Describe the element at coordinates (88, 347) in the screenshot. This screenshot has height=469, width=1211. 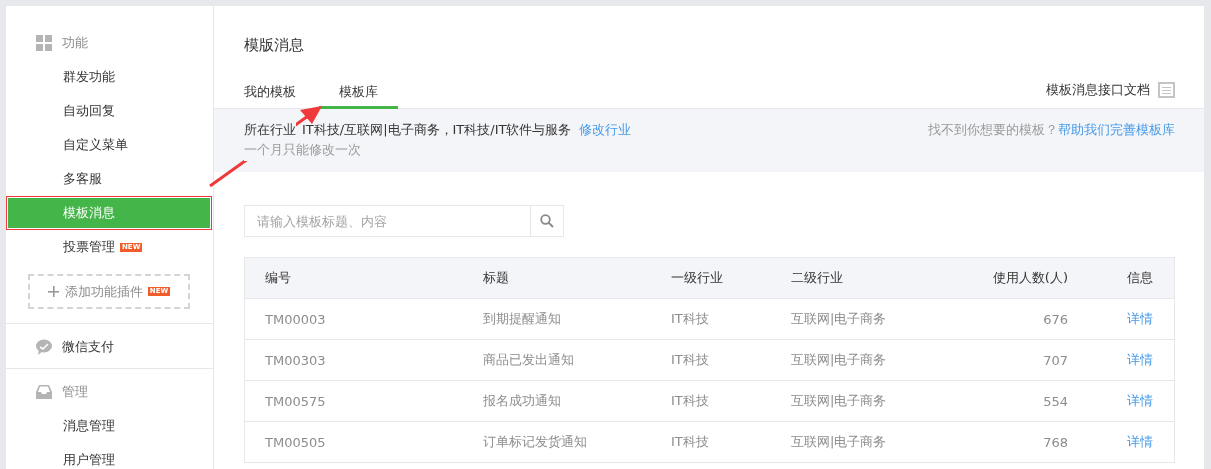
I see `section-title: 微信支付` at that location.